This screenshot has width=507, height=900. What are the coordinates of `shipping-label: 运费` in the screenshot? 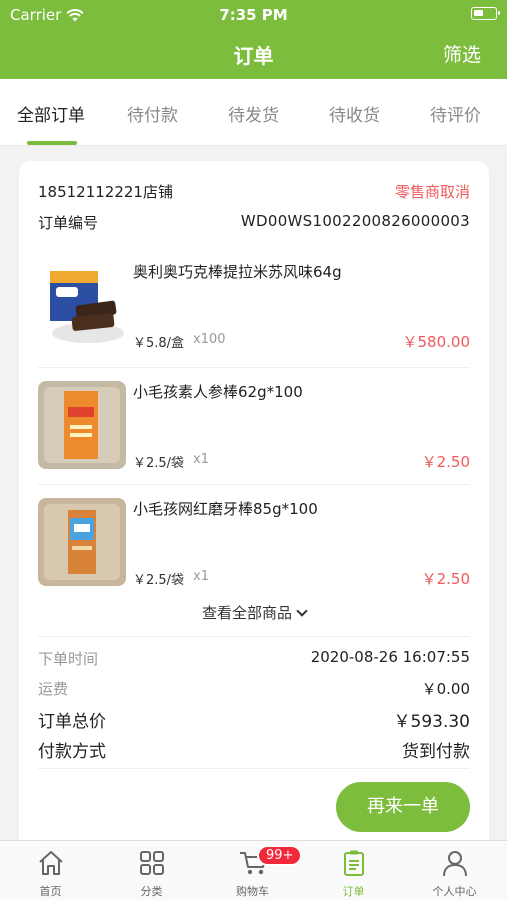 It's located at (53, 689).